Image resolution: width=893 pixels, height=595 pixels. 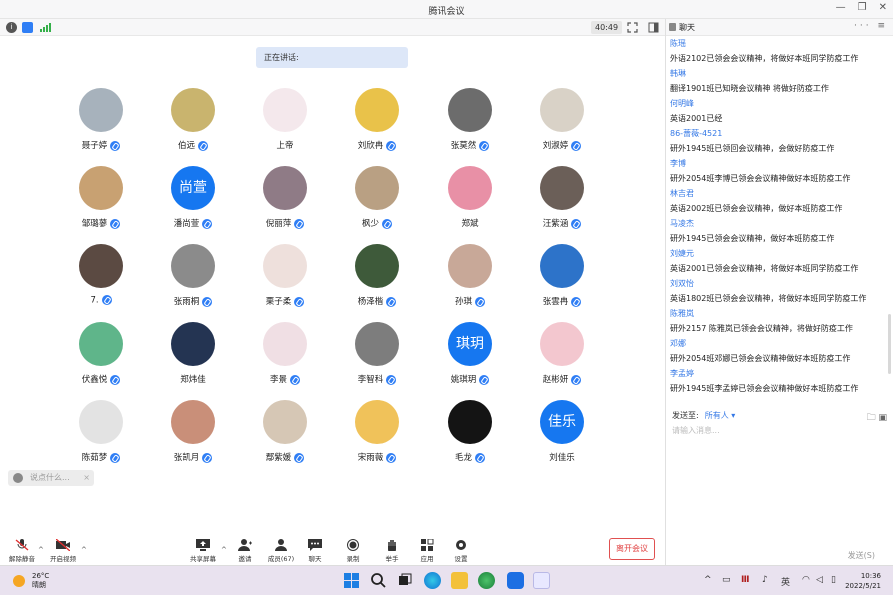 What do you see at coordinates (765, 580) in the screenshot?
I see `microphone-icon: ♪` at bounding box center [765, 580].